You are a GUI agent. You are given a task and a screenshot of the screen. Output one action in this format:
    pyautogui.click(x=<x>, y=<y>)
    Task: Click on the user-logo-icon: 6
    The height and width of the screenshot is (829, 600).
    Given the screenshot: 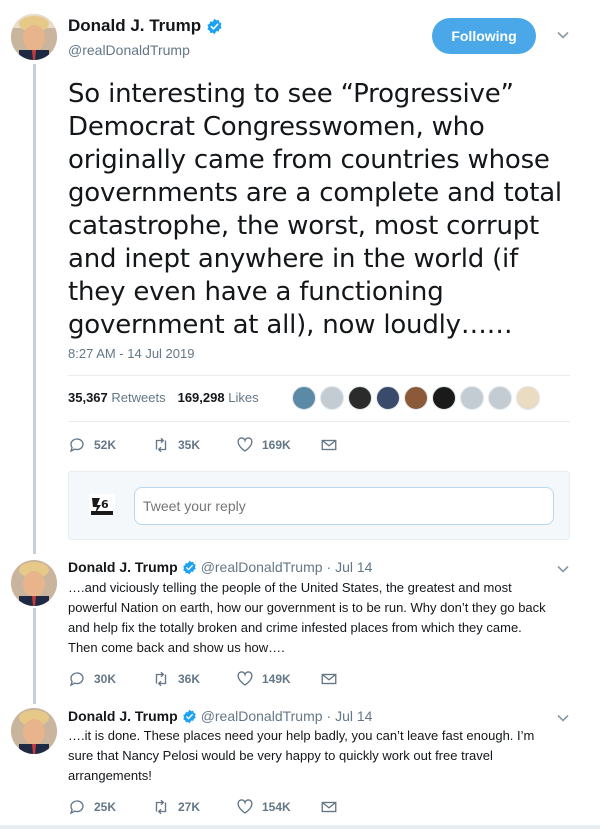 What is the action you would take?
    pyautogui.click(x=102, y=505)
    